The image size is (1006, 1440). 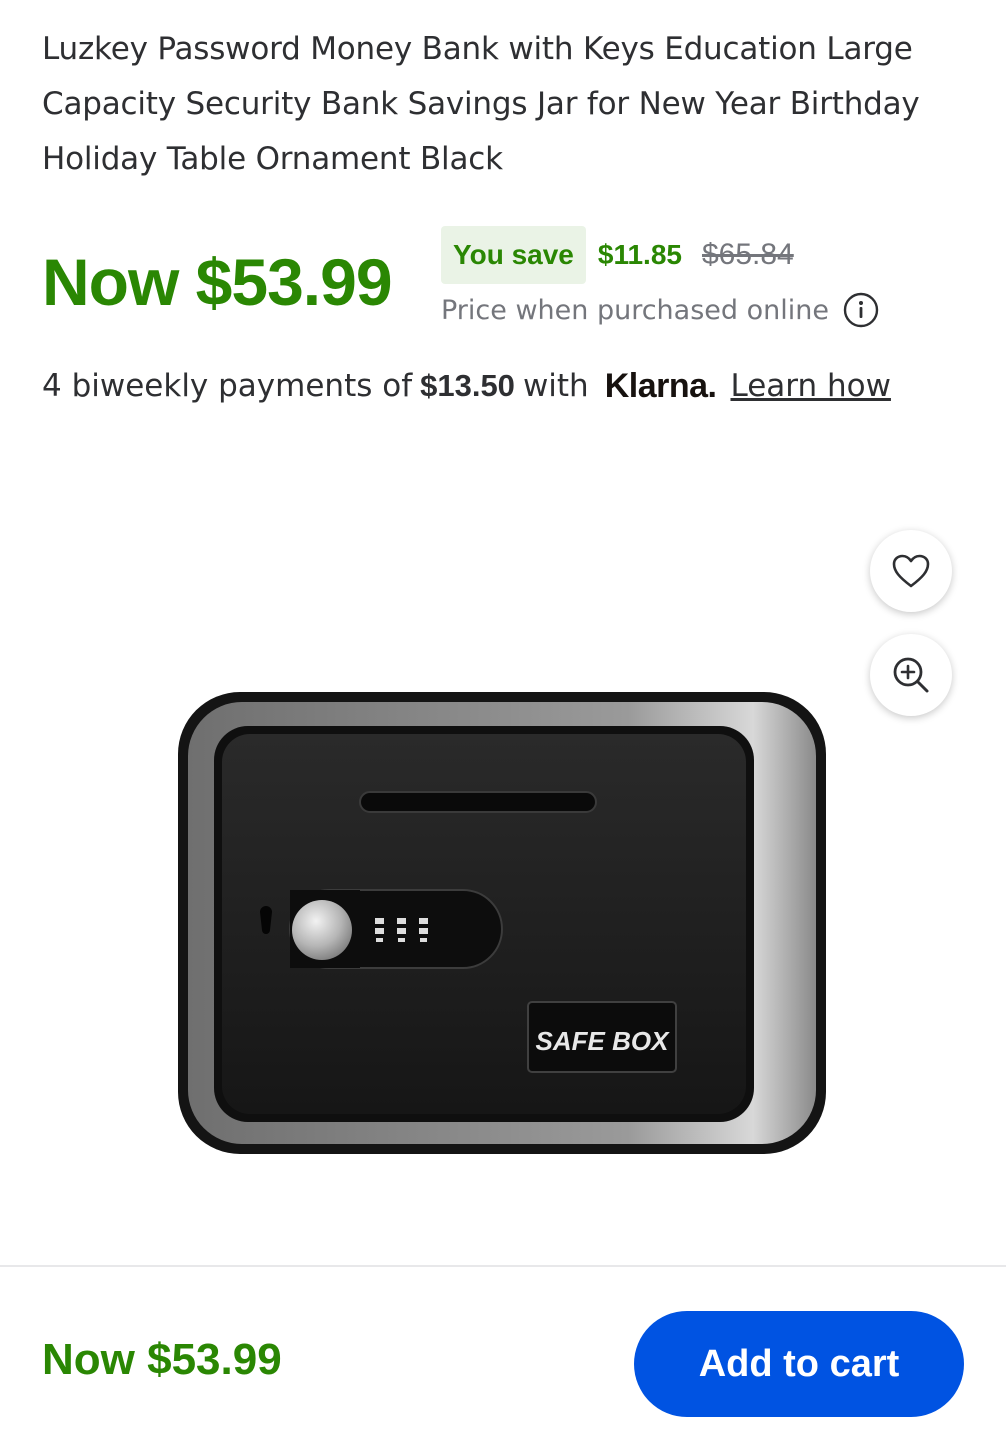 What do you see at coordinates (635, 310) in the screenshot?
I see `price-note-text: Price when purchased online` at bounding box center [635, 310].